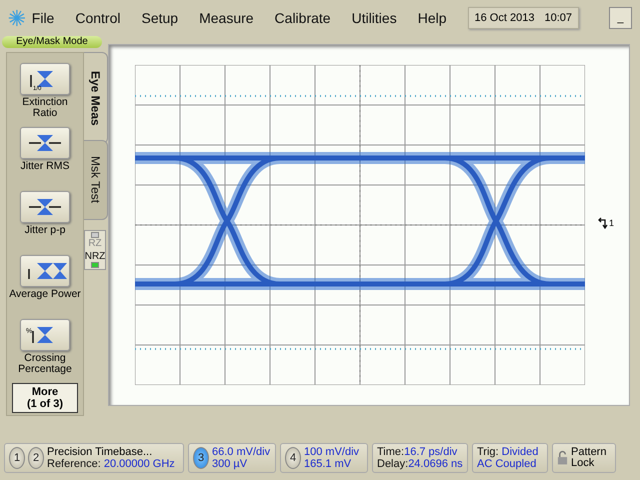 This screenshot has width=640, height=480. I want to click on time-panel: Time:16.7 ps/div Delay:24.0696 ns, so click(420, 458).